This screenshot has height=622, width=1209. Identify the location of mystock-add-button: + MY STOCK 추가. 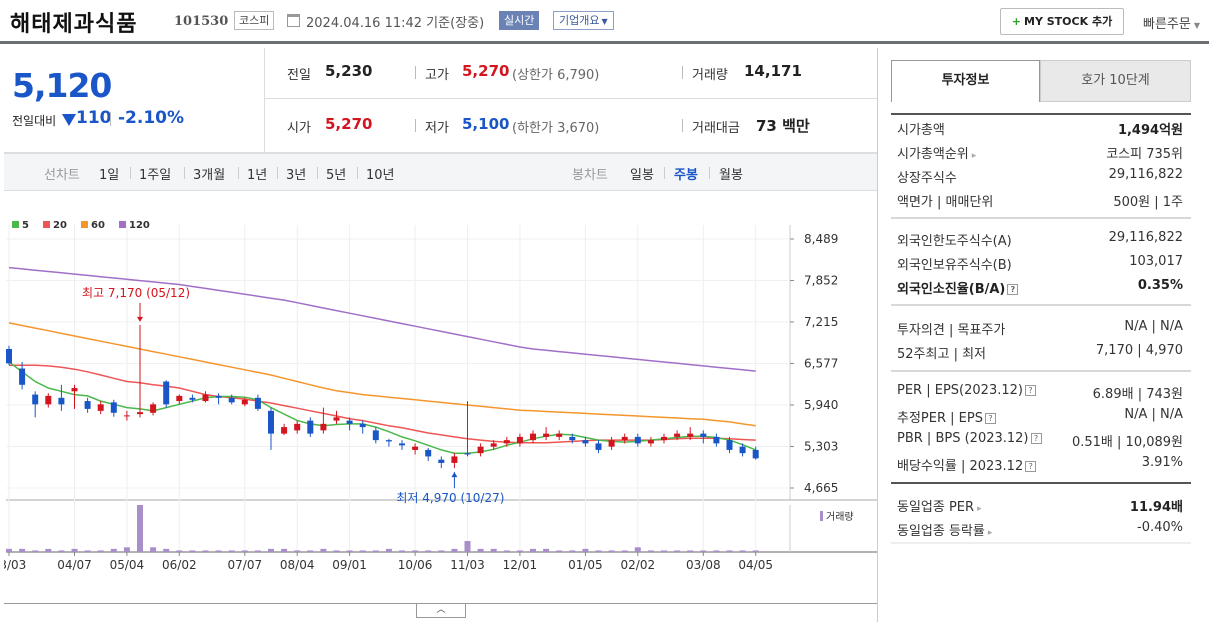
(1062, 21).